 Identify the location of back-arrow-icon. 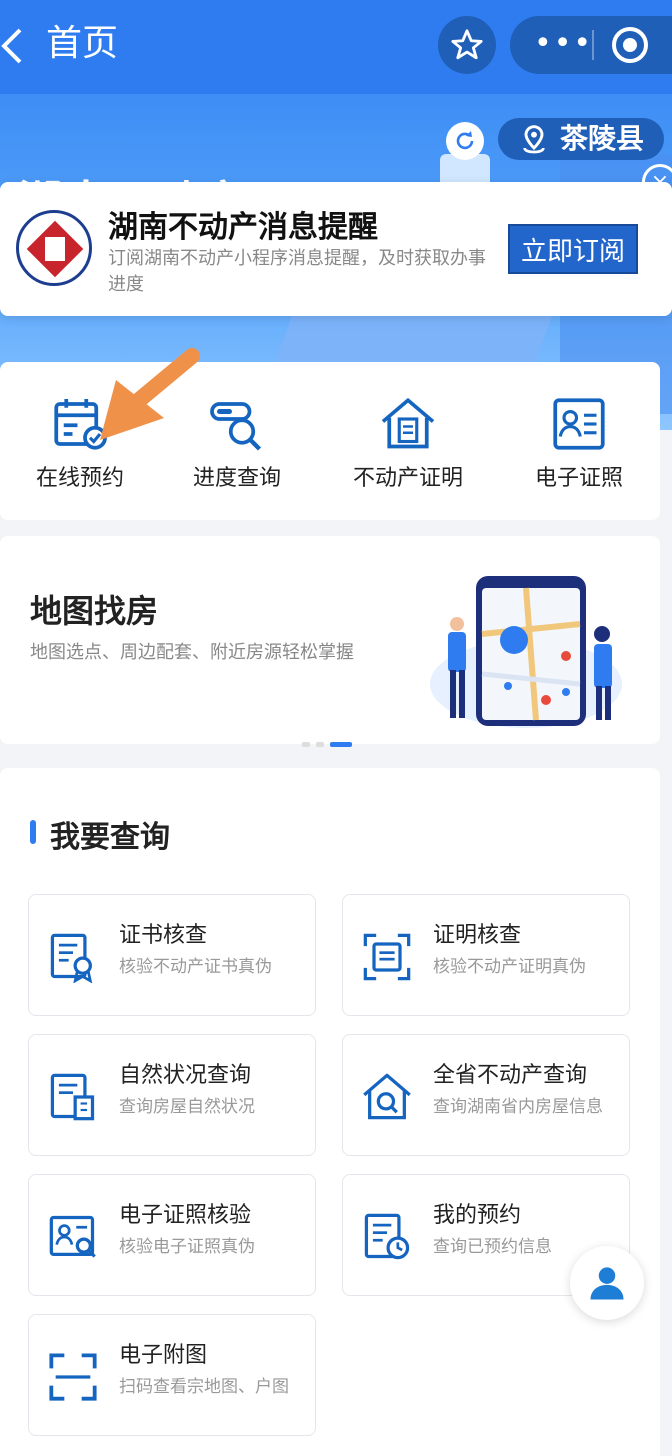
(15, 46).